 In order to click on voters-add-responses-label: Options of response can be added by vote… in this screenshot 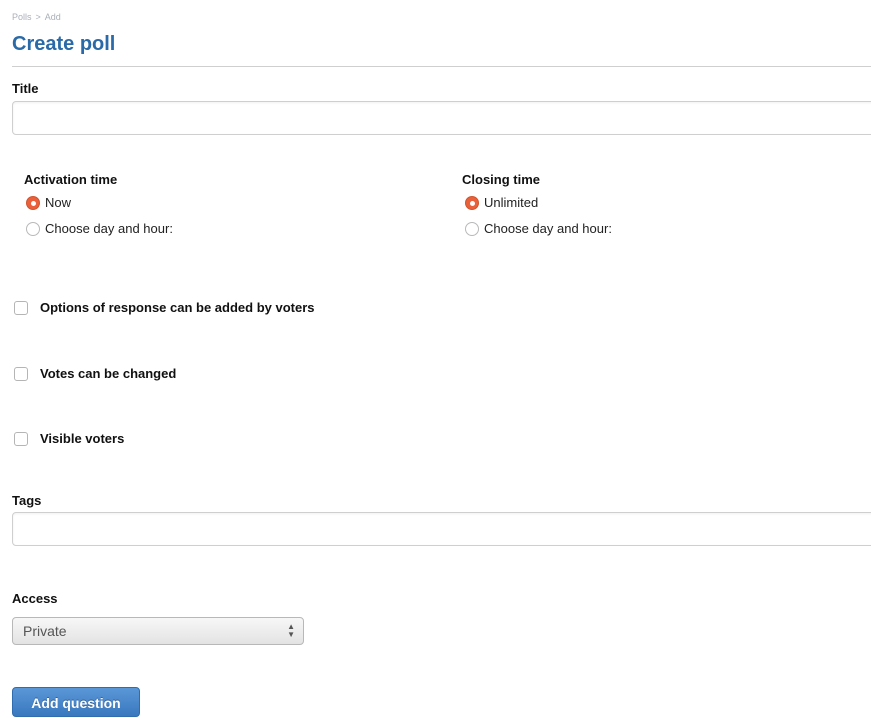, I will do `click(177, 307)`.